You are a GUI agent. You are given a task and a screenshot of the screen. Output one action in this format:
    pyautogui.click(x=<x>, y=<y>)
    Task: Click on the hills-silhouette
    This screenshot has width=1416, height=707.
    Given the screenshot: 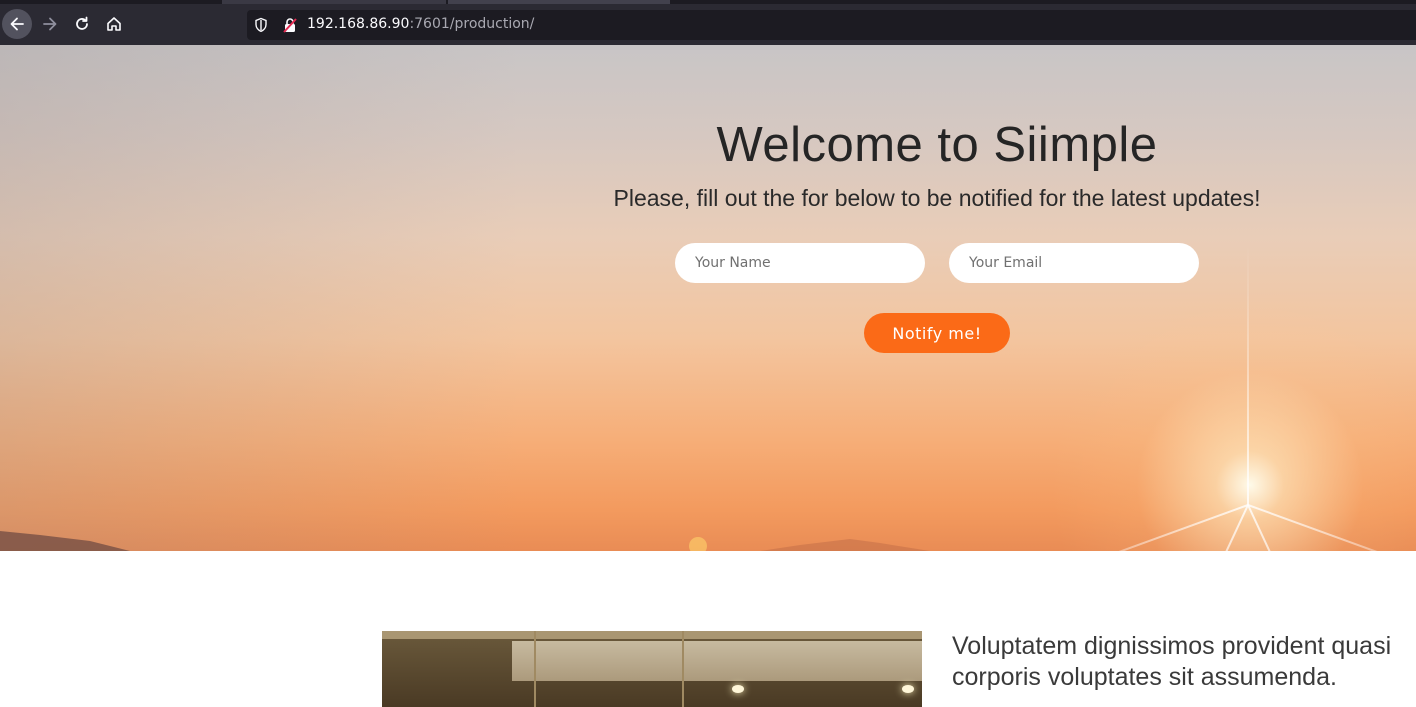 What is the action you would take?
    pyautogui.click(x=465, y=541)
    